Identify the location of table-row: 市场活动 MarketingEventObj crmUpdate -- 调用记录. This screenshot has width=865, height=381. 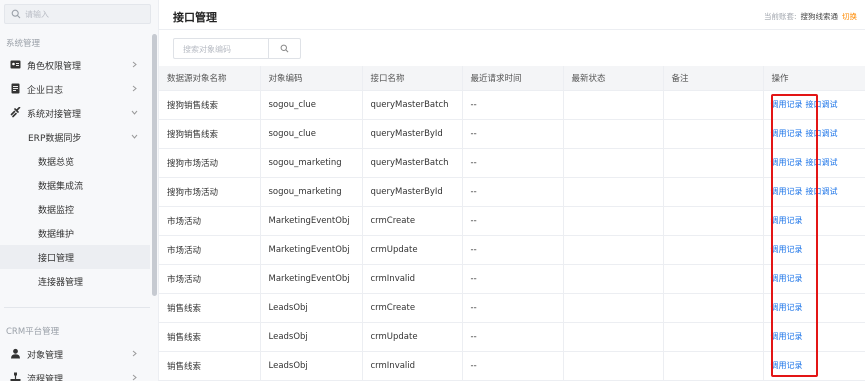
(512, 250).